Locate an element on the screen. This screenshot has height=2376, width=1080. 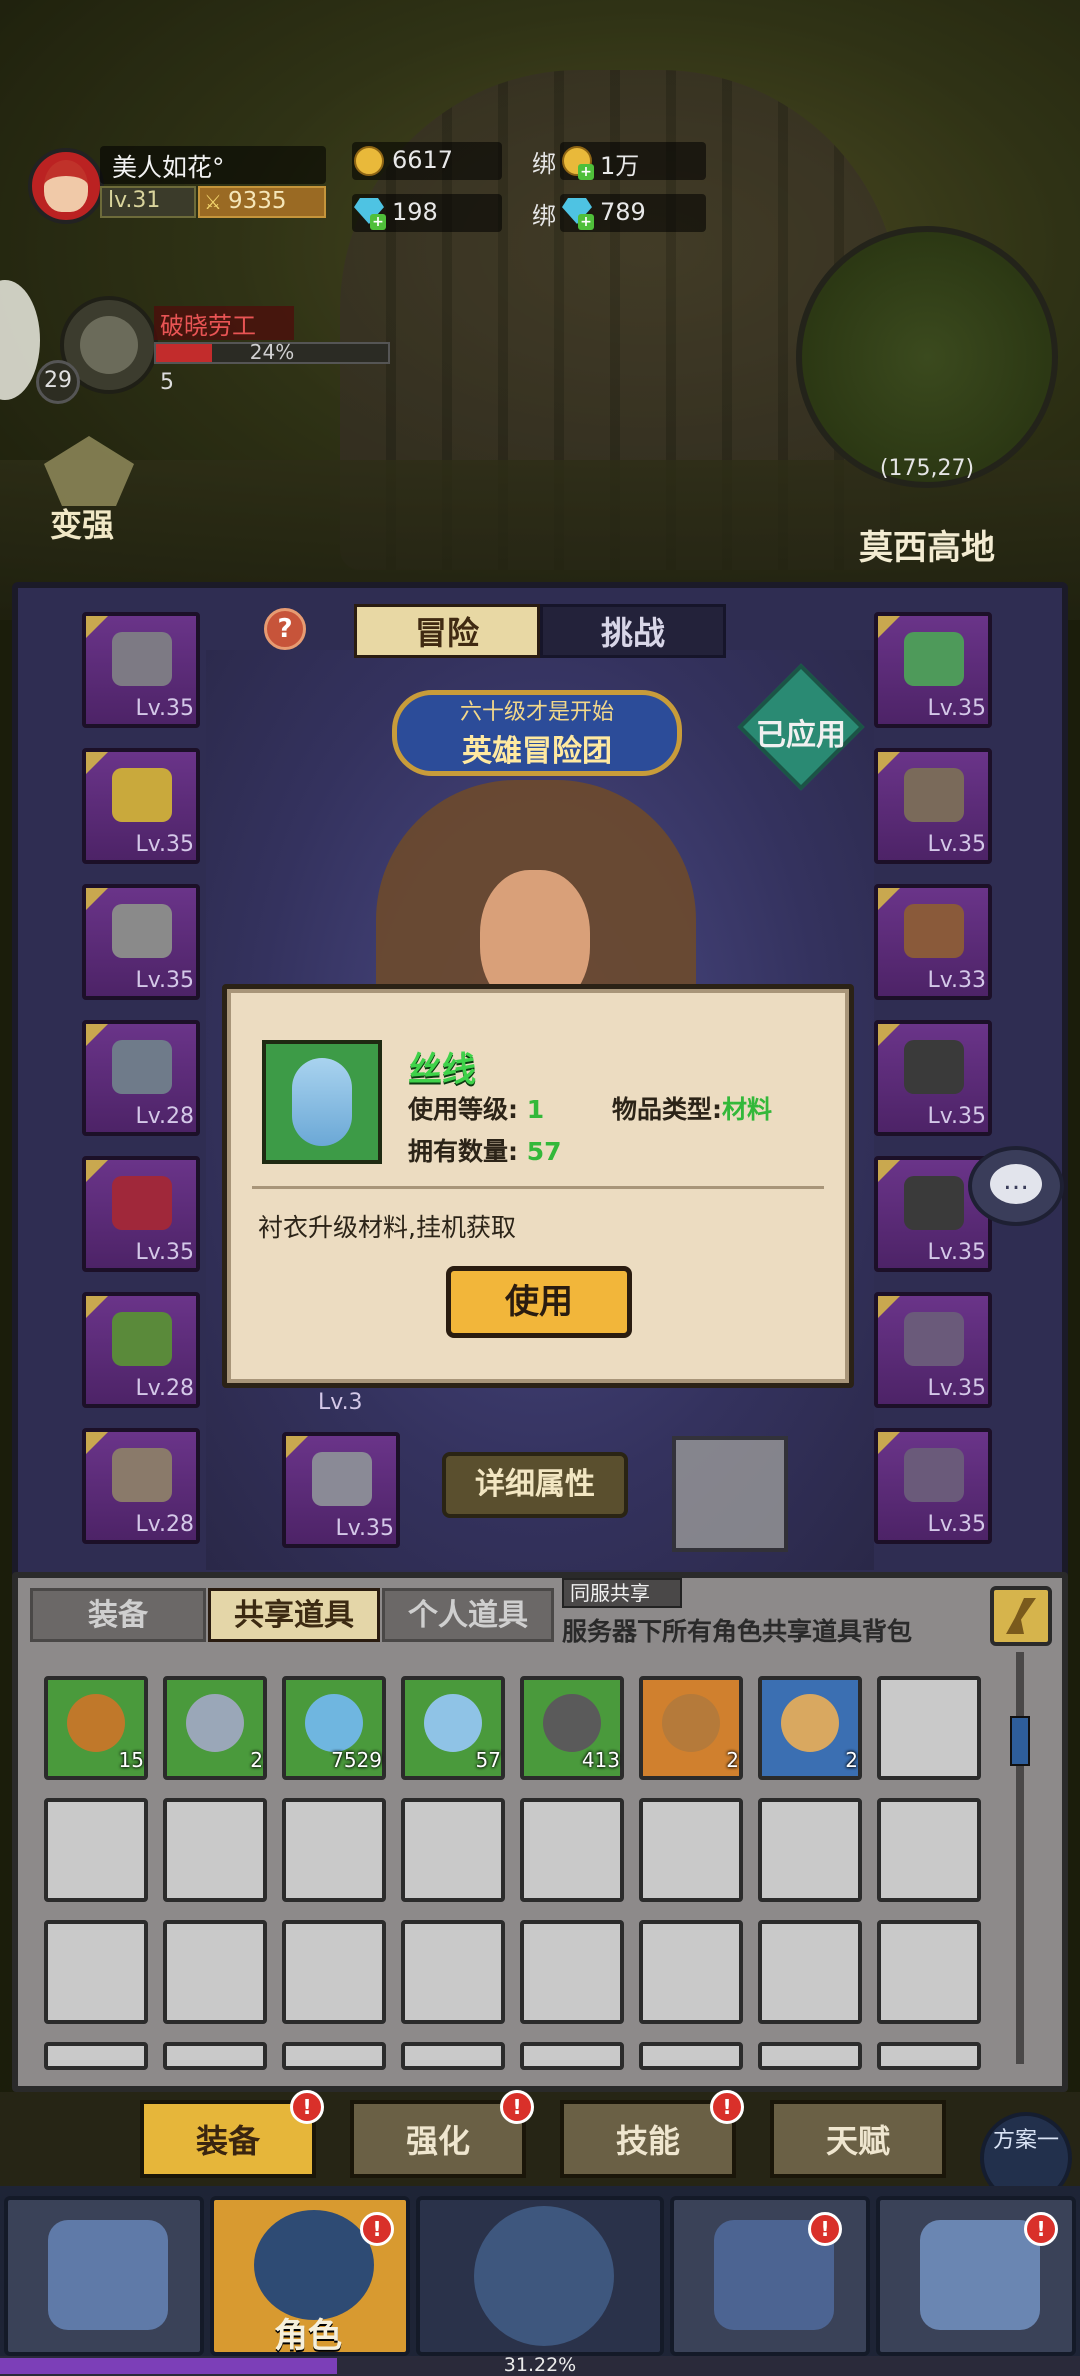
detail-attributes-button: 详细属性 is located at coordinates (535, 1485).